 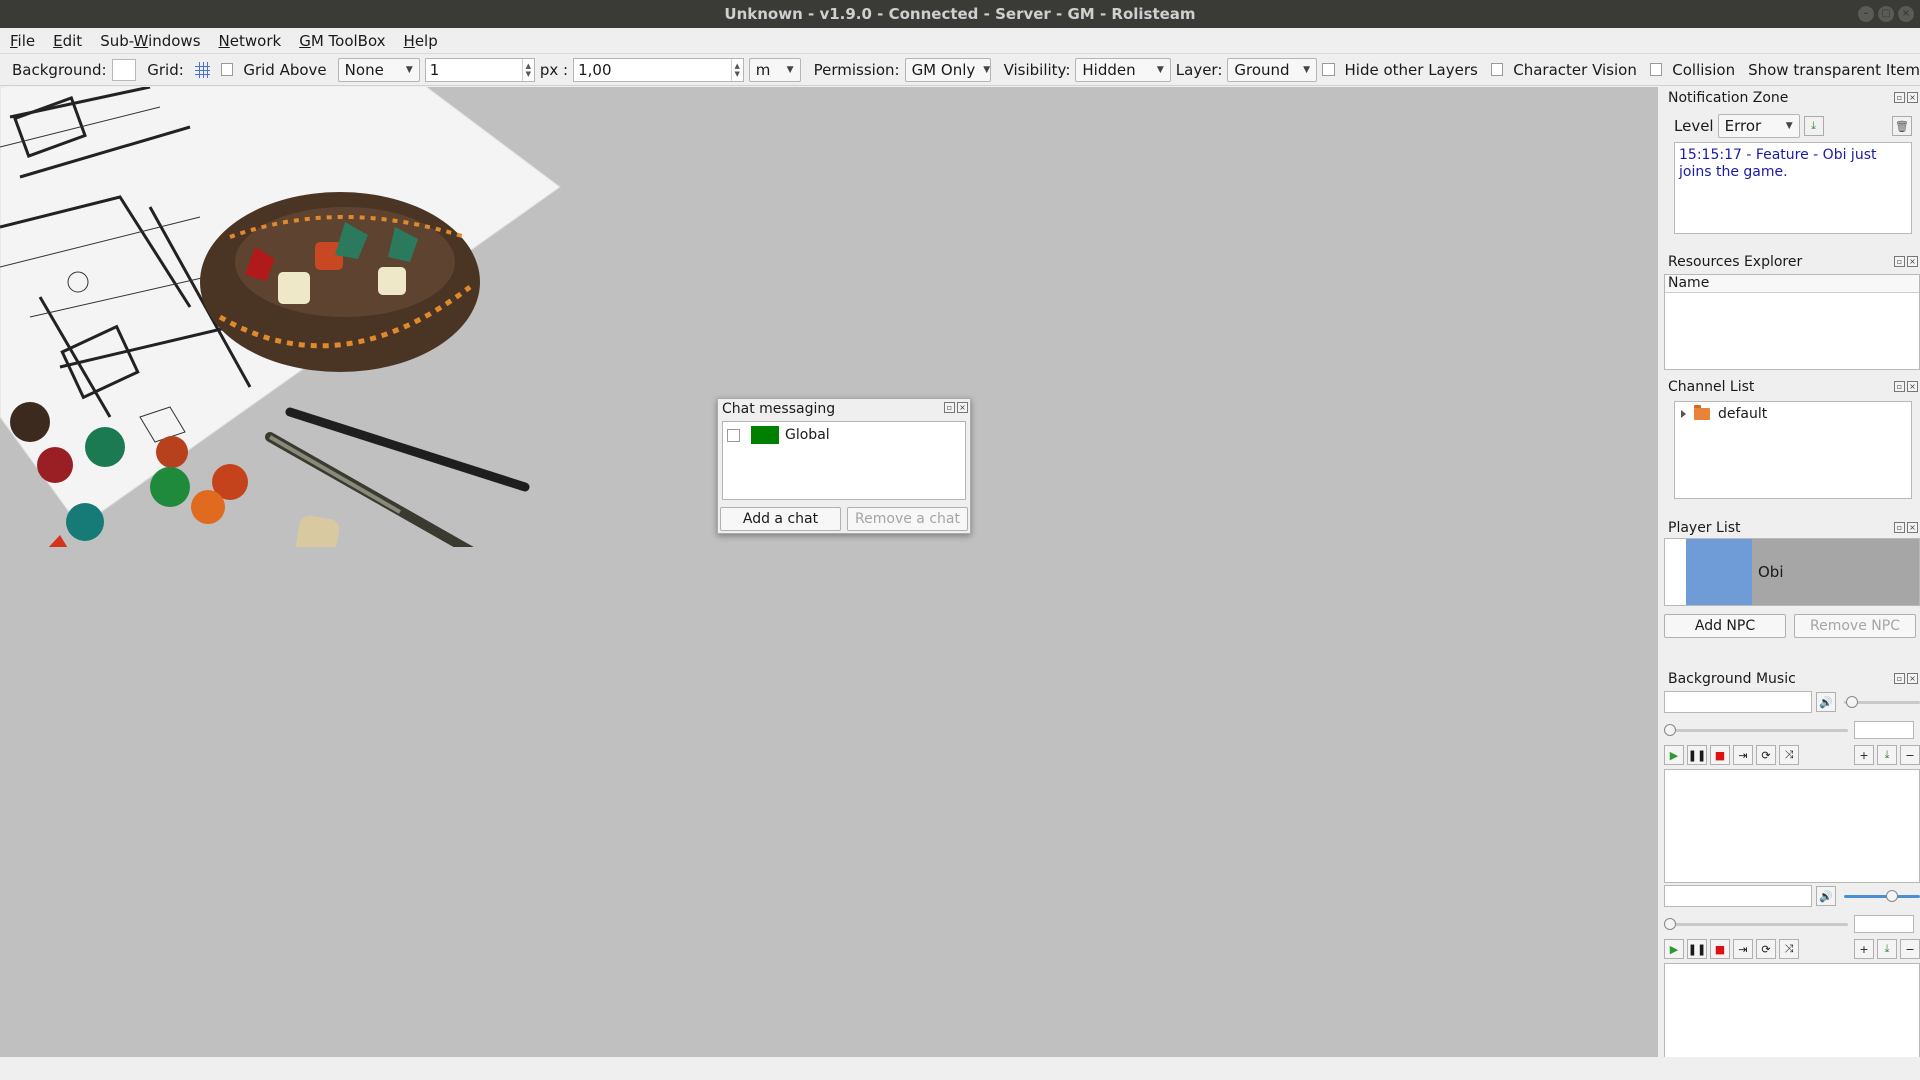 What do you see at coordinates (1790, 387) in the screenshot?
I see `channel-list-title-bar: Channel List ▫ ×` at bounding box center [1790, 387].